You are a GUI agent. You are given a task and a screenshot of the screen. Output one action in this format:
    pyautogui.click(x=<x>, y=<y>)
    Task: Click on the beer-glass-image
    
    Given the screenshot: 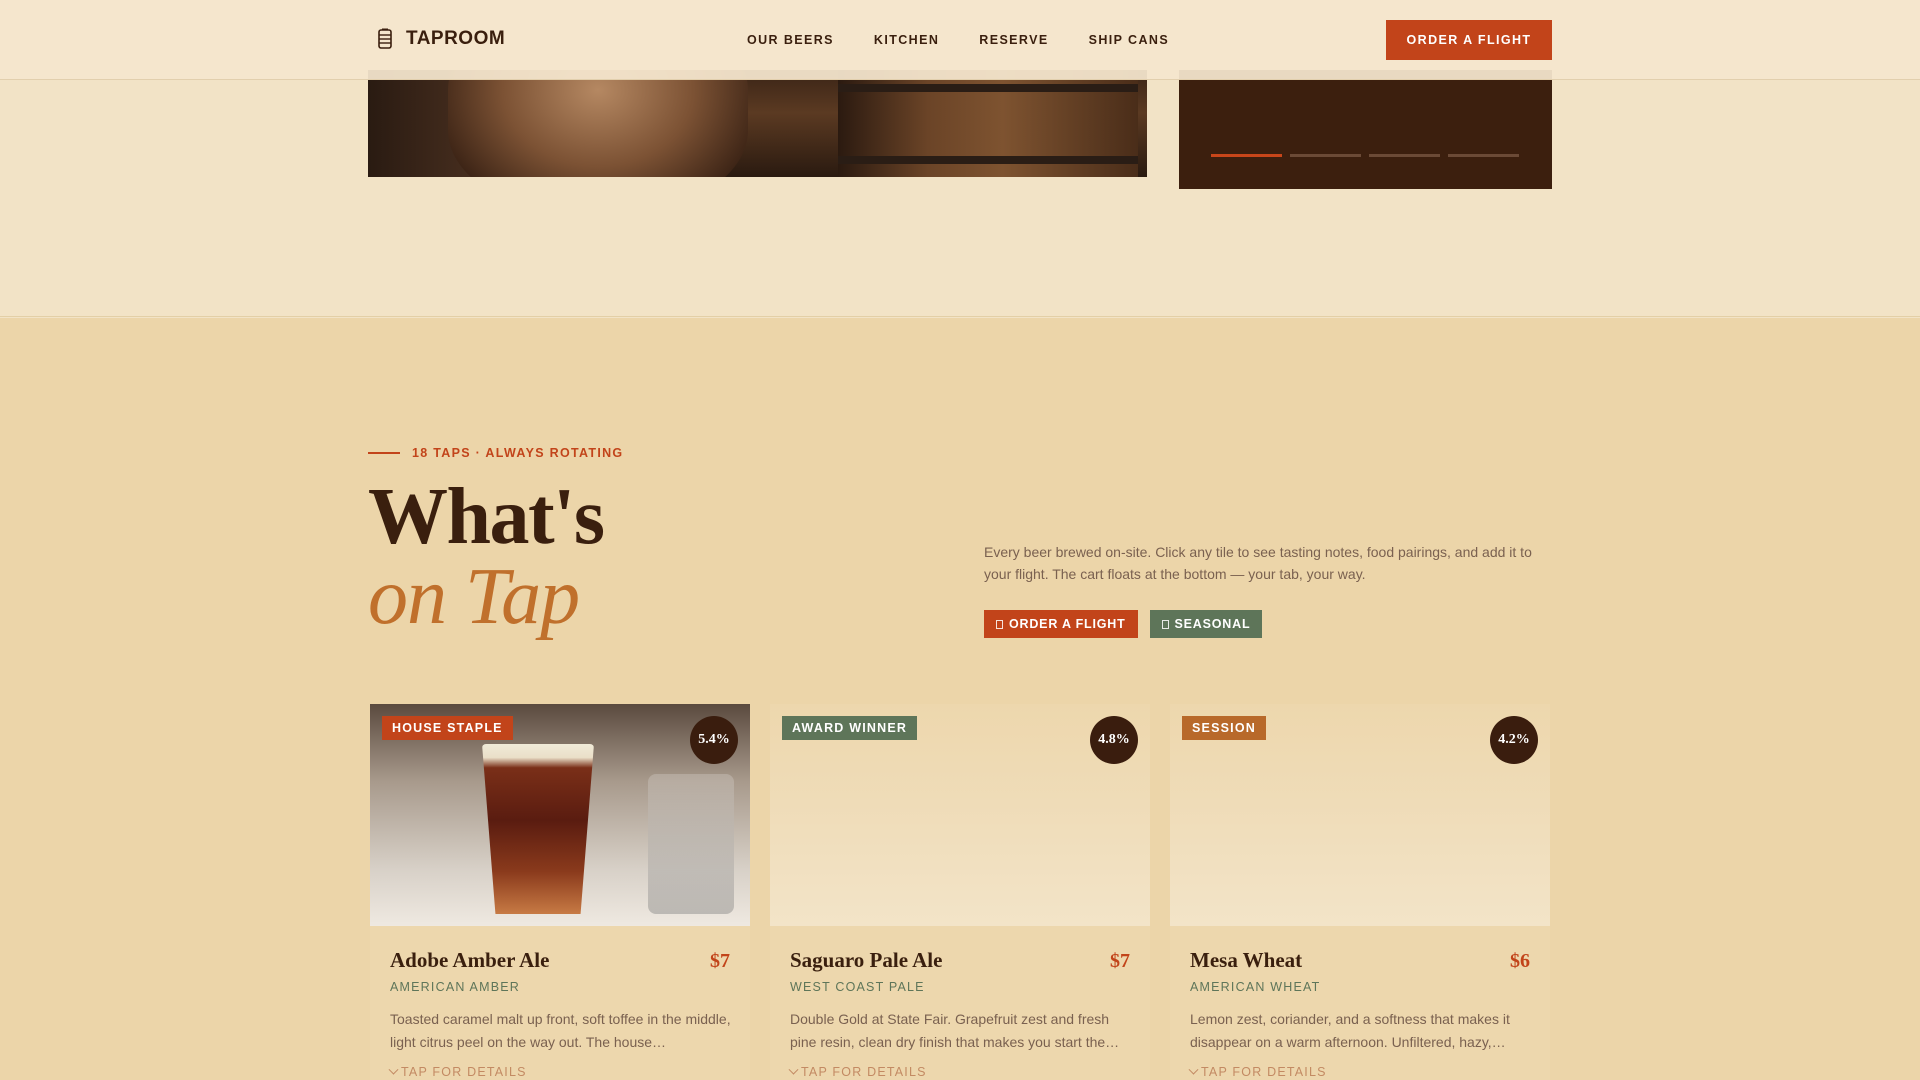 What is the action you would take?
    pyautogui.click(x=538, y=829)
    